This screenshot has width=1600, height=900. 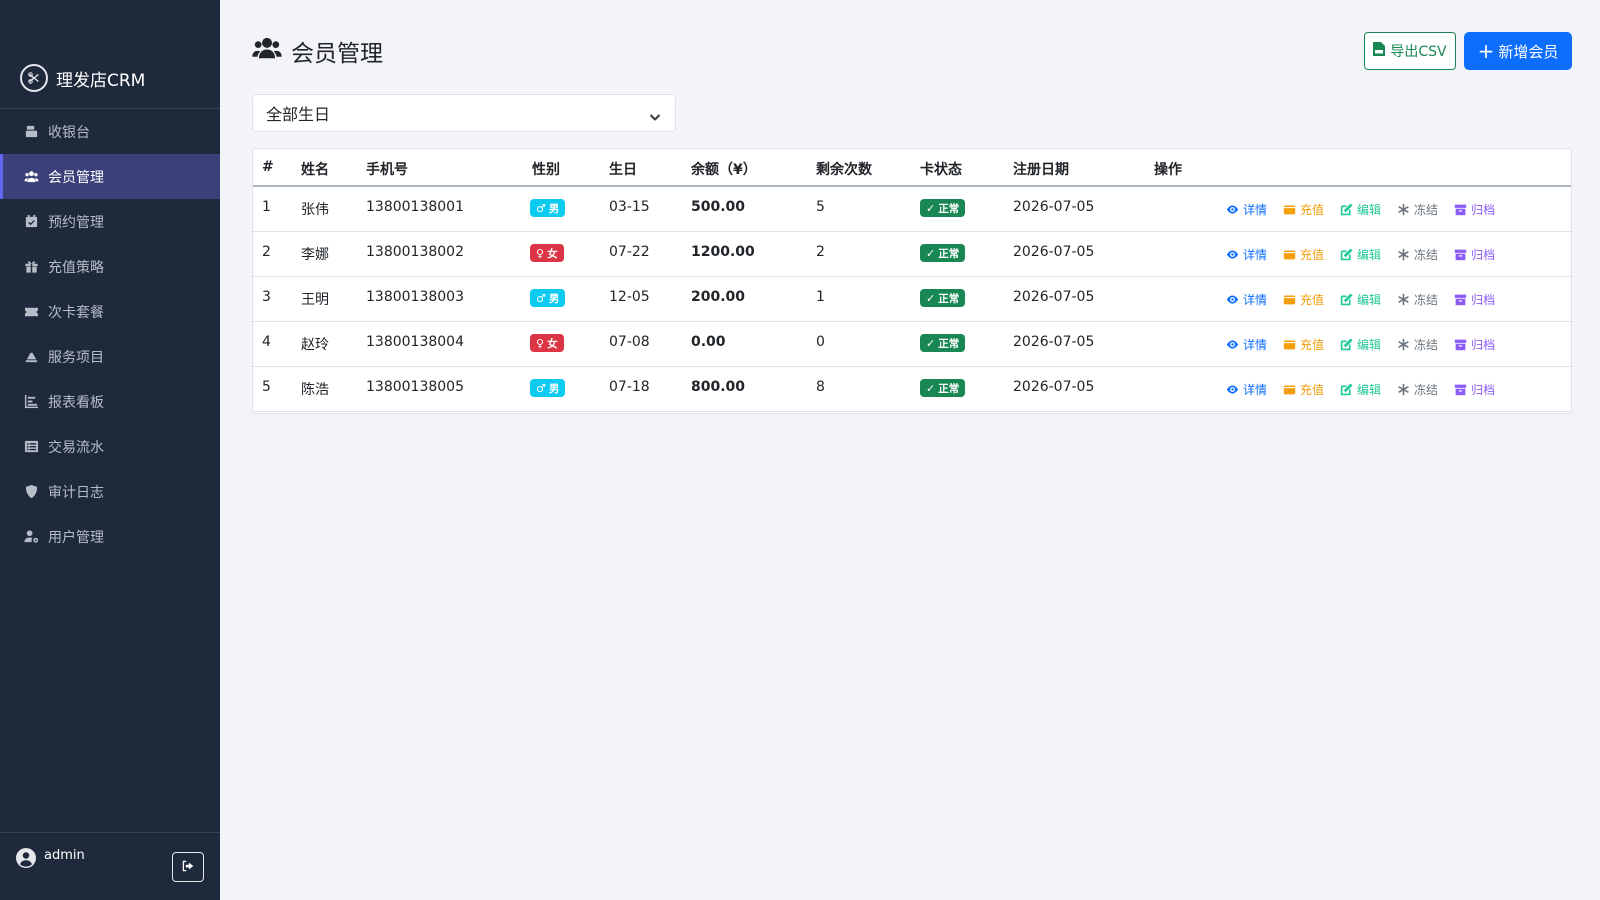 What do you see at coordinates (76, 447) in the screenshot?
I see `sidebar-item-label: 交易流水` at bounding box center [76, 447].